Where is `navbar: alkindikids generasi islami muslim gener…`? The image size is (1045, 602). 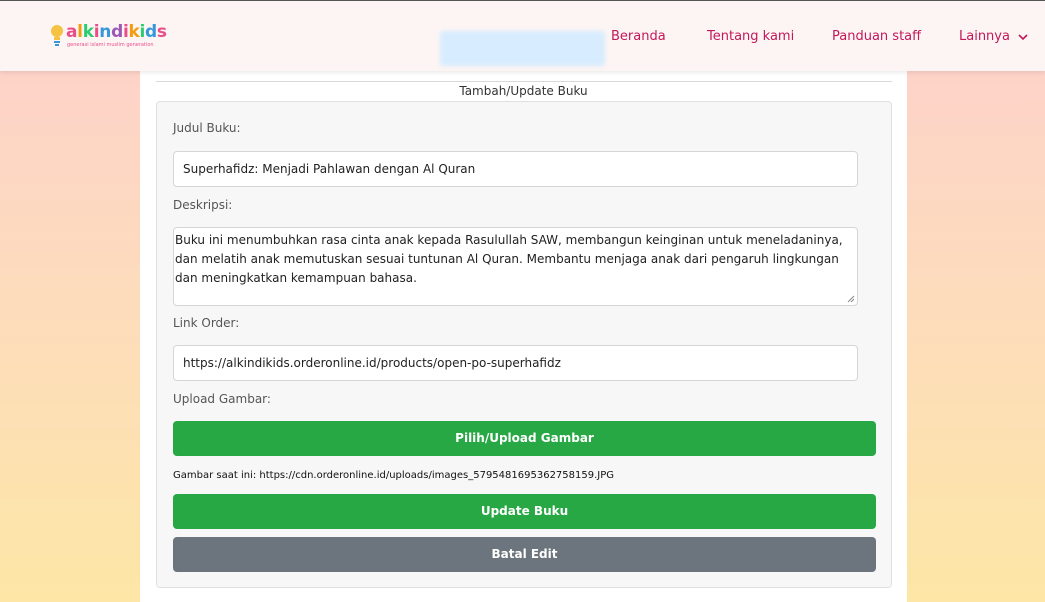
navbar: alkindikids generasi islami muslim gener… is located at coordinates (522, 35).